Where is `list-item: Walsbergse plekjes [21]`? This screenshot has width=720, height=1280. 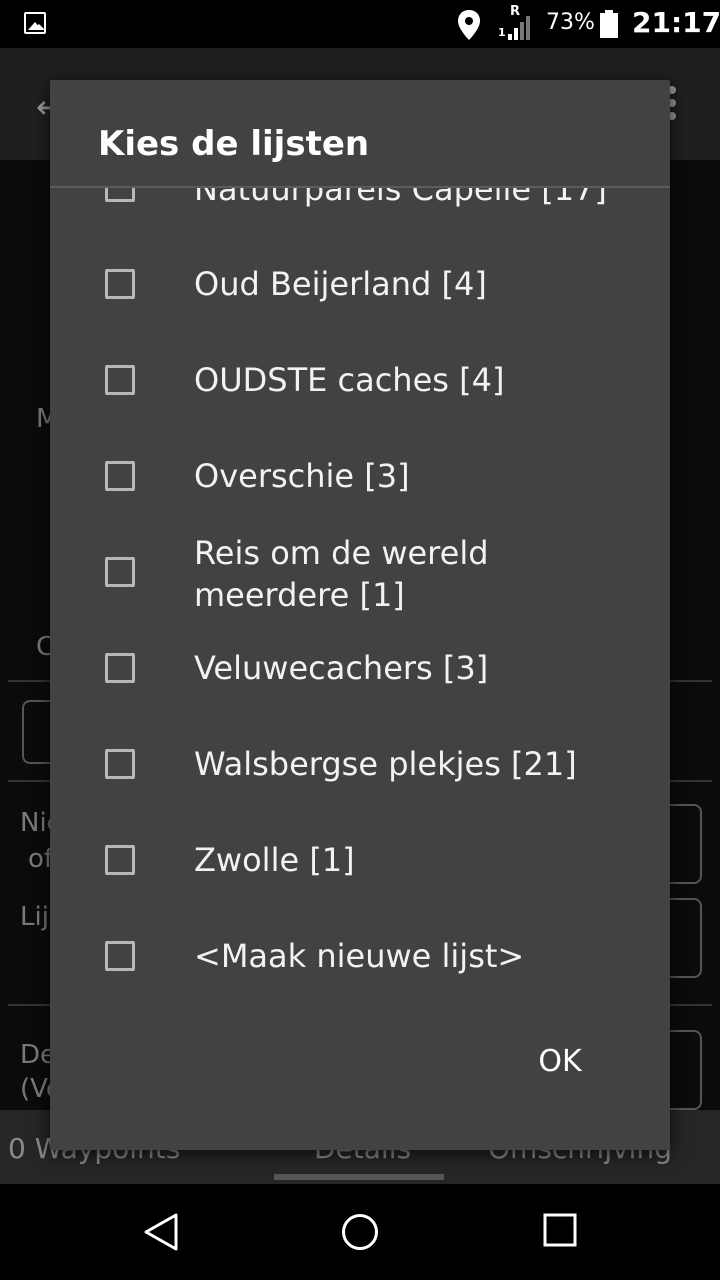
list-item: Walsbergse plekjes [21] is located at coordinates (360, 764).